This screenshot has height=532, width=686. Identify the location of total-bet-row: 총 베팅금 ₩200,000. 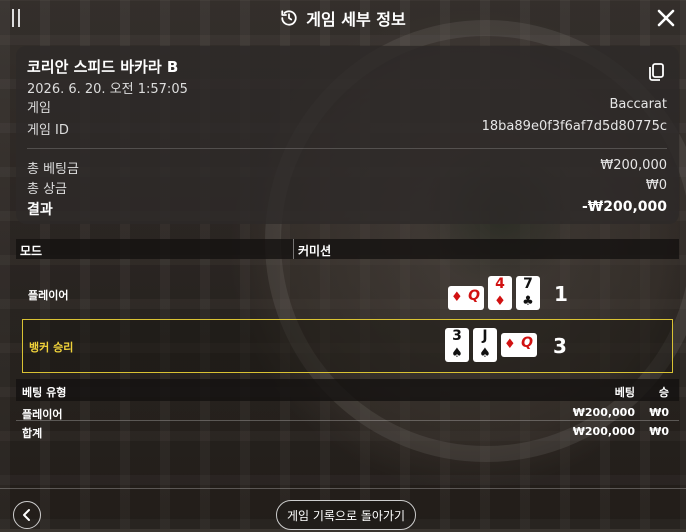
(347, 167).